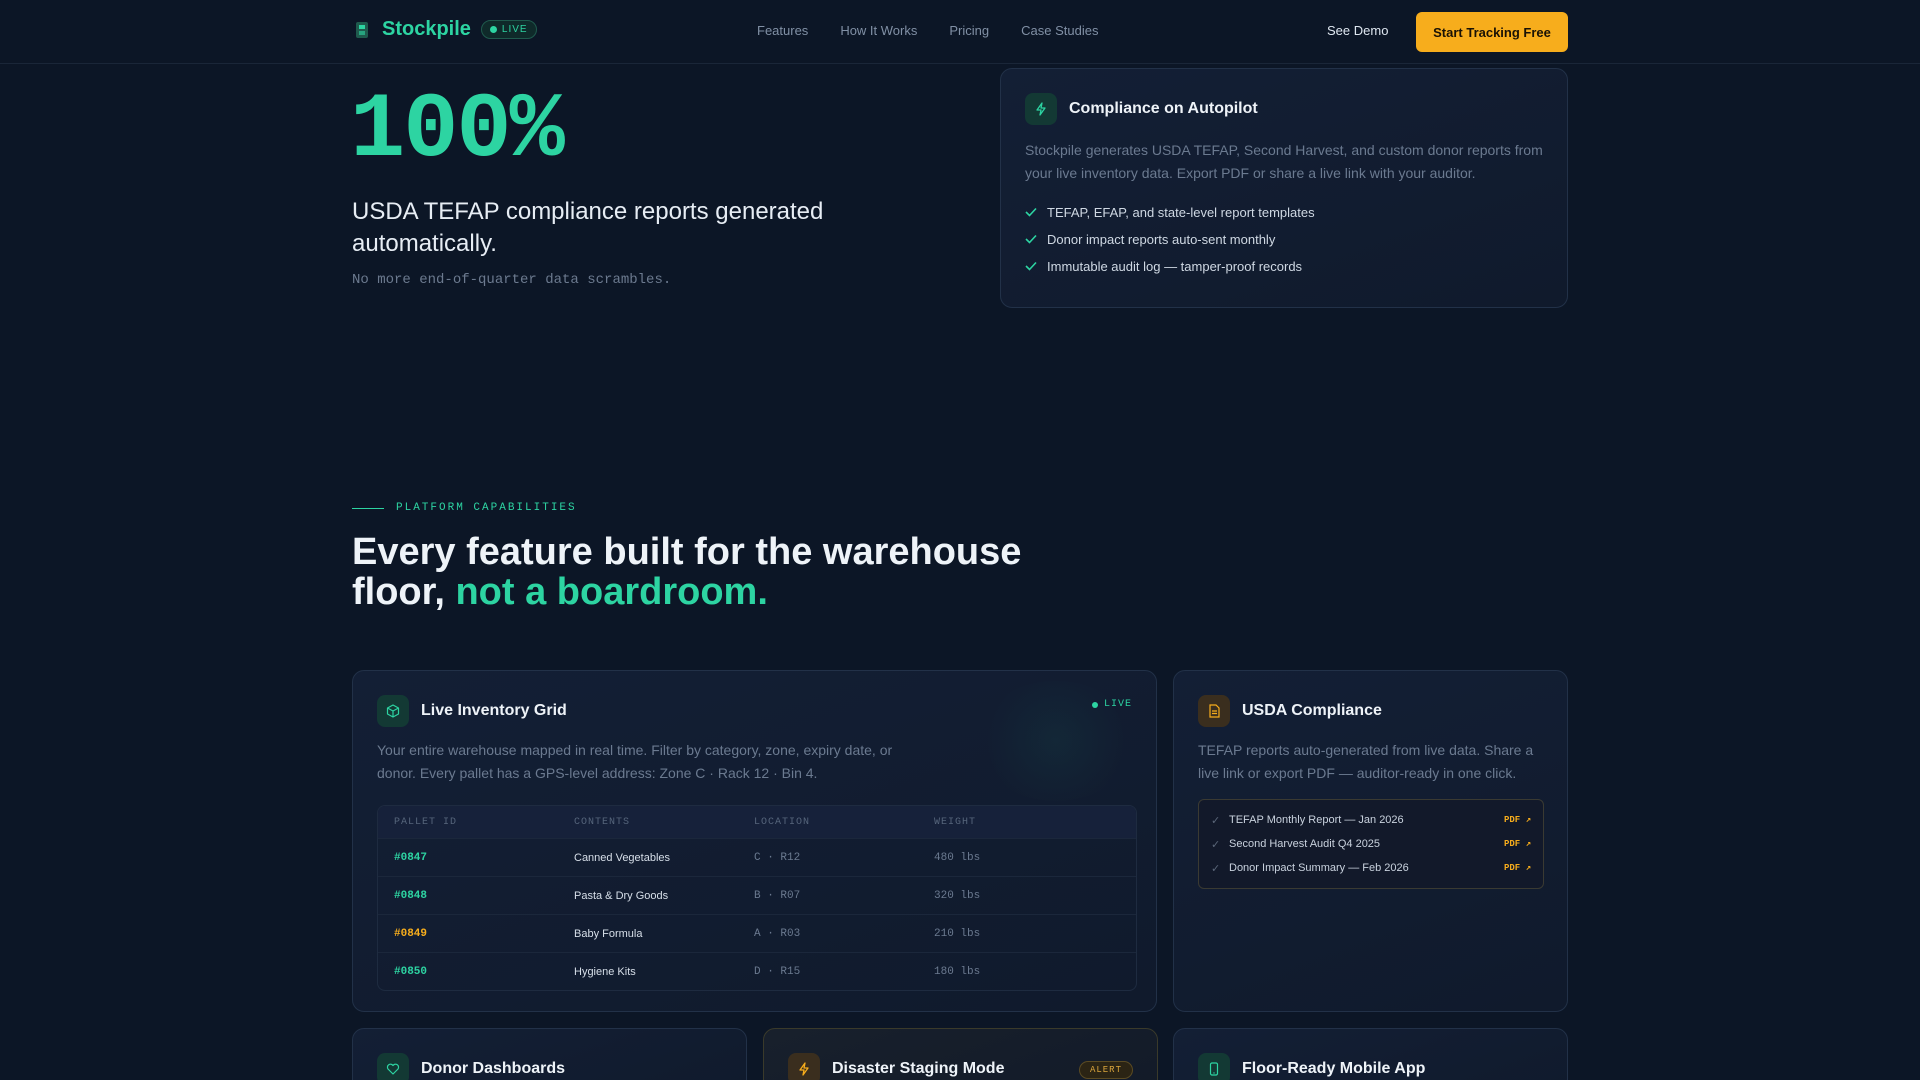 The image size is (1920, 1080). Describe the element at coordinates (622, 857) in the screenshot. I see `pallet-contents: Canned Vegetables` at that location.